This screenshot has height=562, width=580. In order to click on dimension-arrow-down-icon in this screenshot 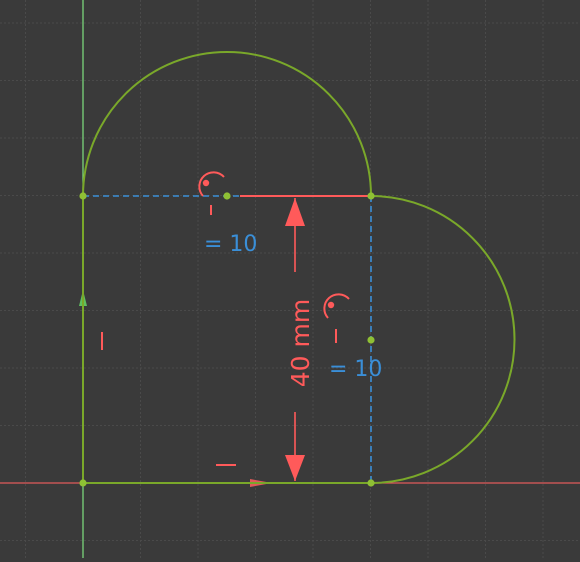, I will do `click(295, 468)`.